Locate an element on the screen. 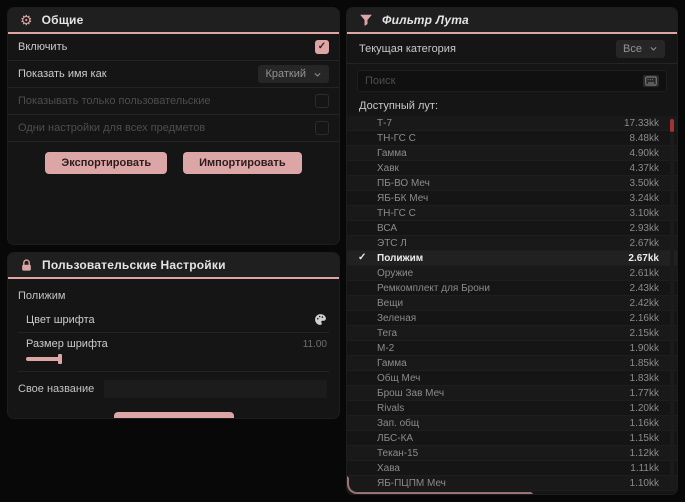 Image resolution: width=685 pixels, height=502 pixels. only-custom-row: Показывать только пользовательские is located at coordinates (173, 101).